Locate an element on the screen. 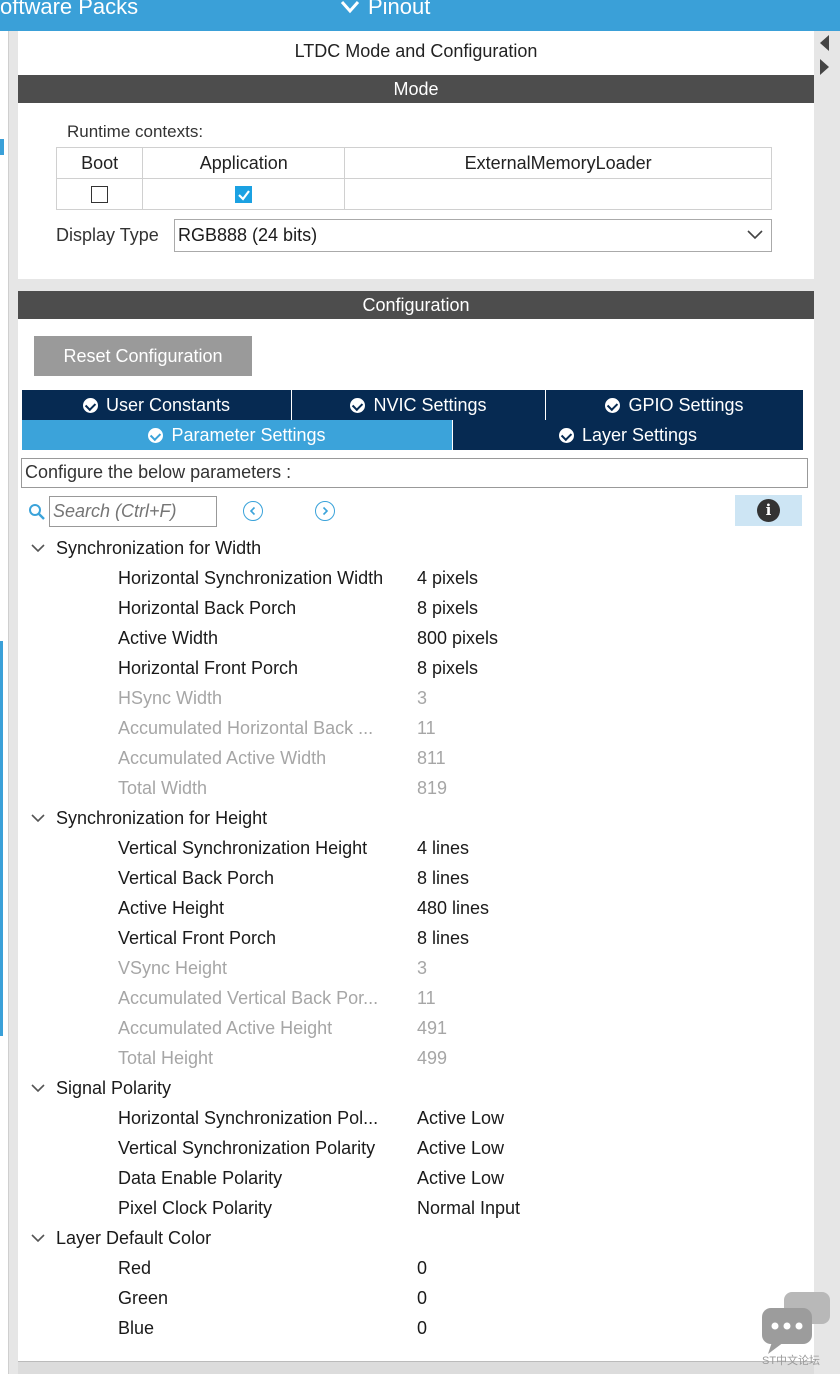 The height and width of the screenshot is (1374, 840). group-title: Synchronization for Height is located at coordinates (162, 818).